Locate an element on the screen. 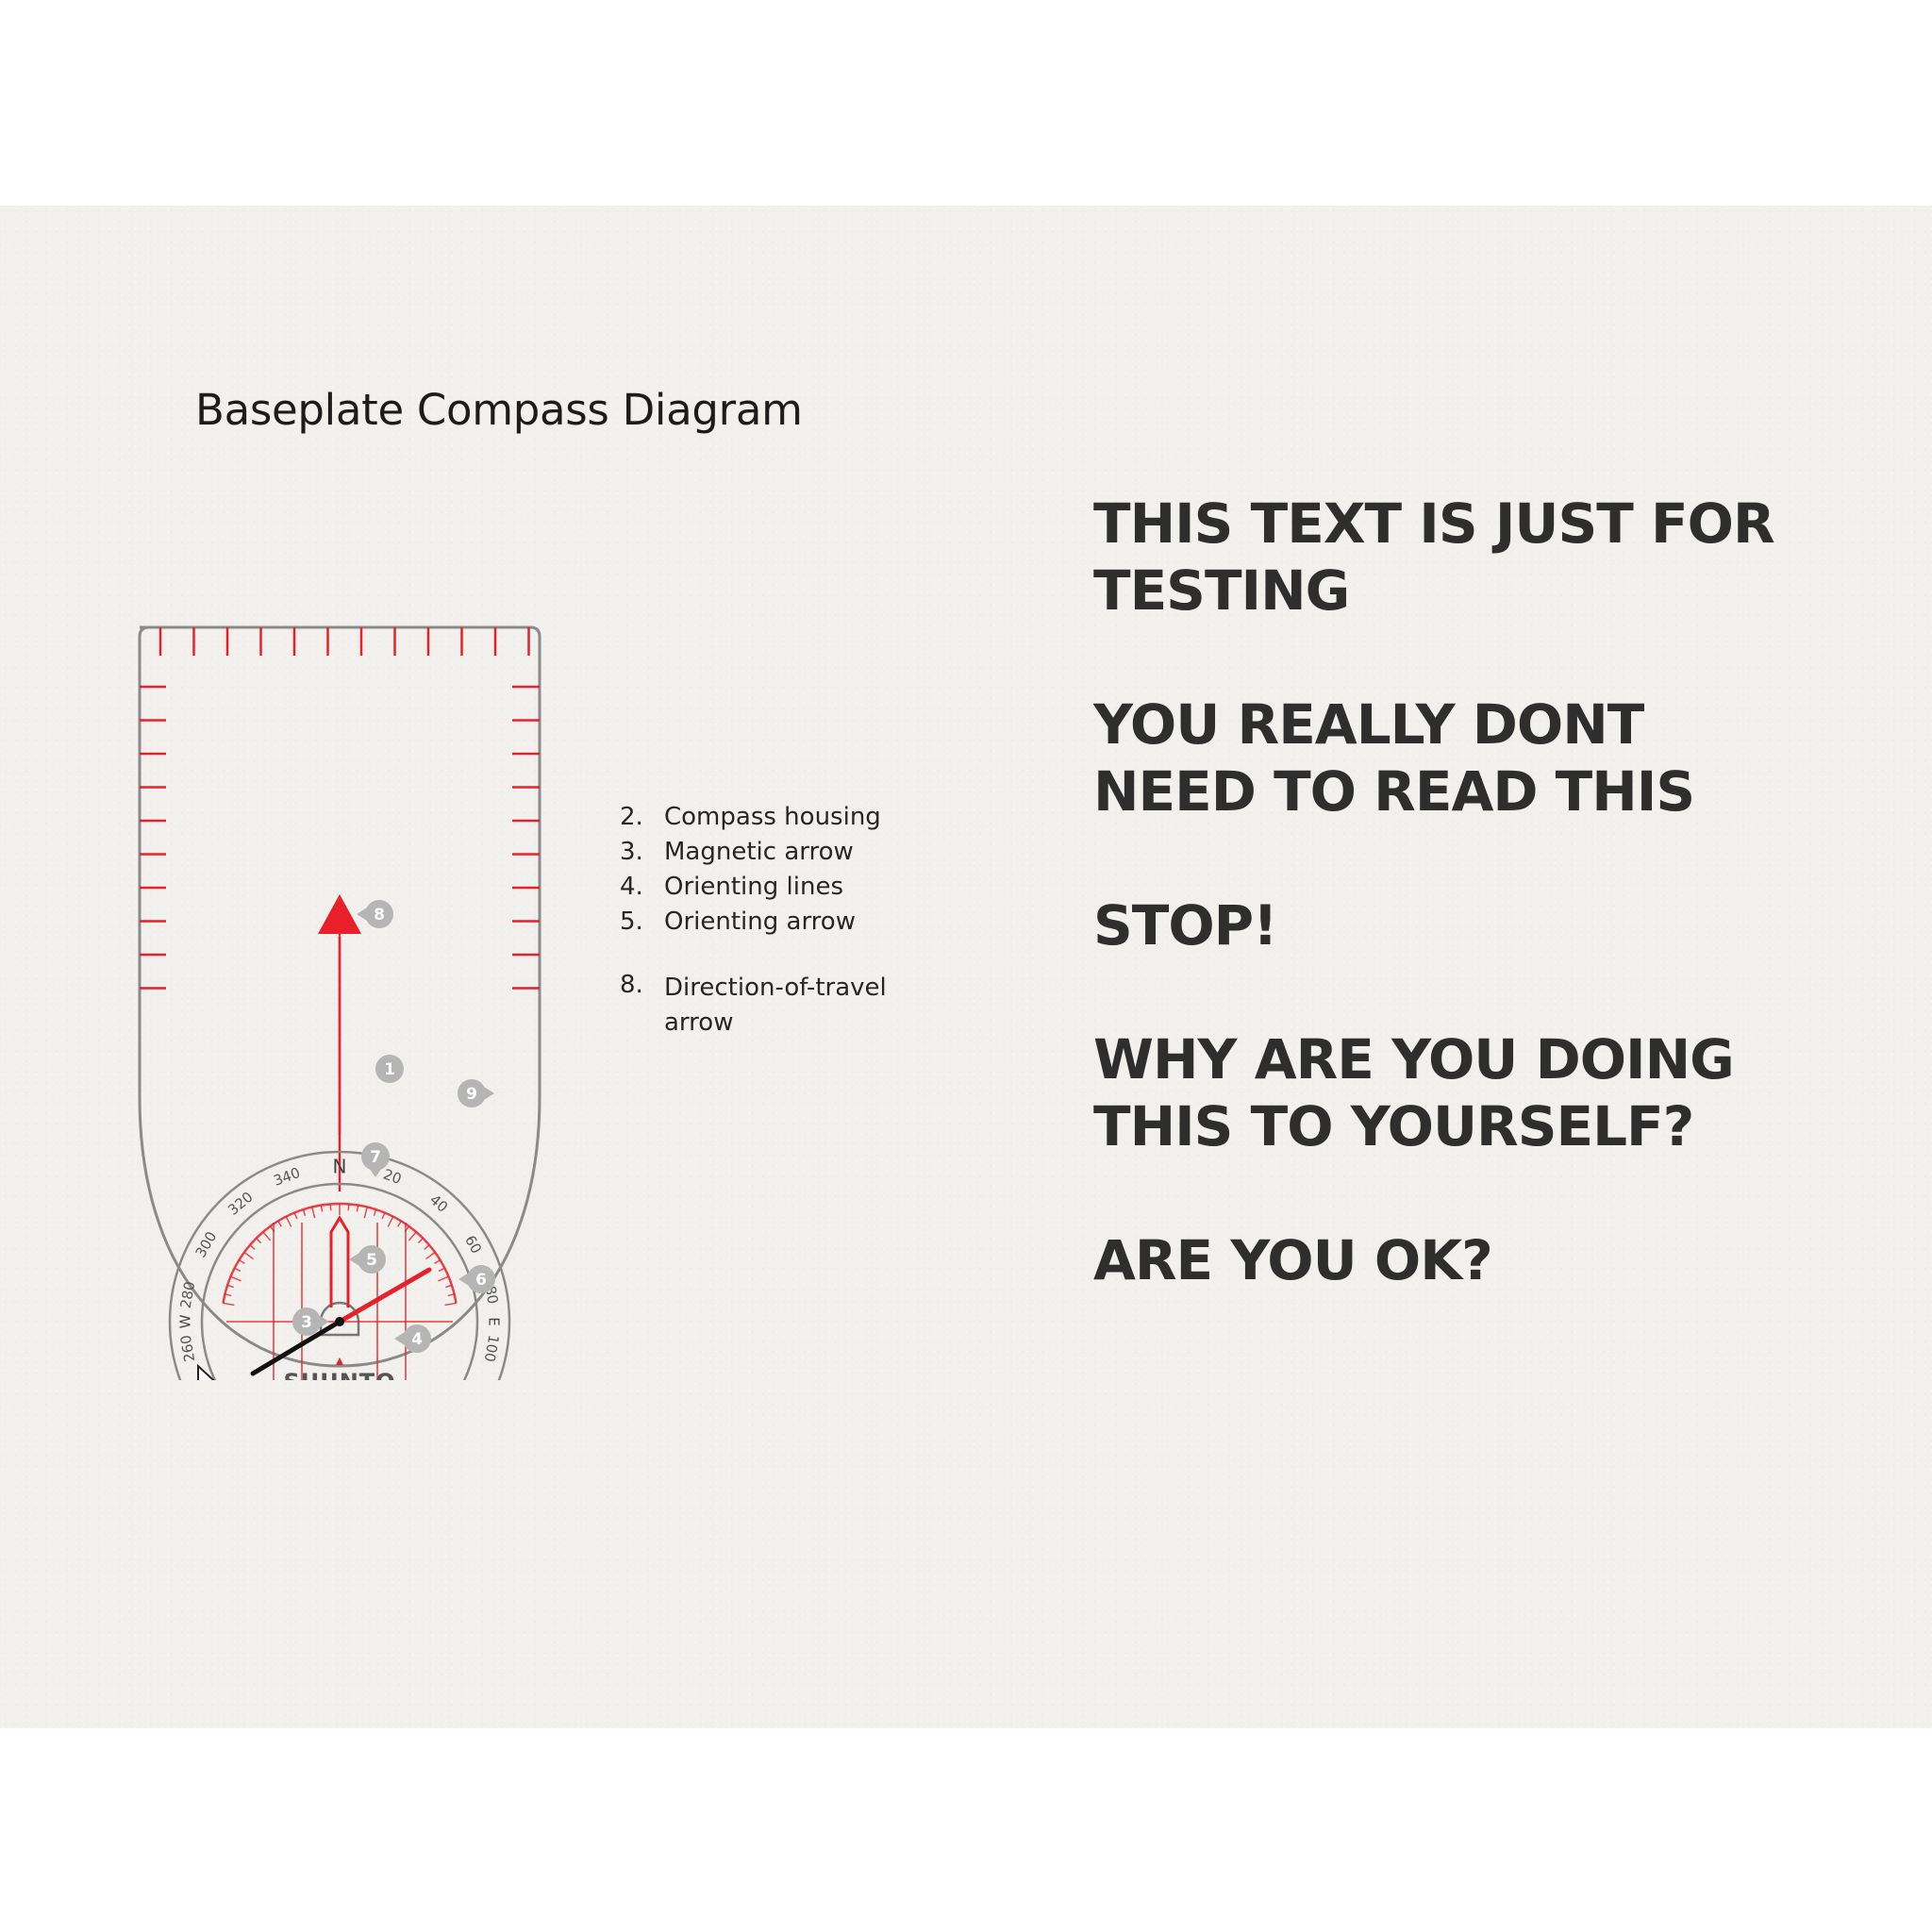 Image resolution: width=1932 pixels, height=1932 pixels. message-line: THIS TO YOURSELF? is located at coordinates (1393, 1126).